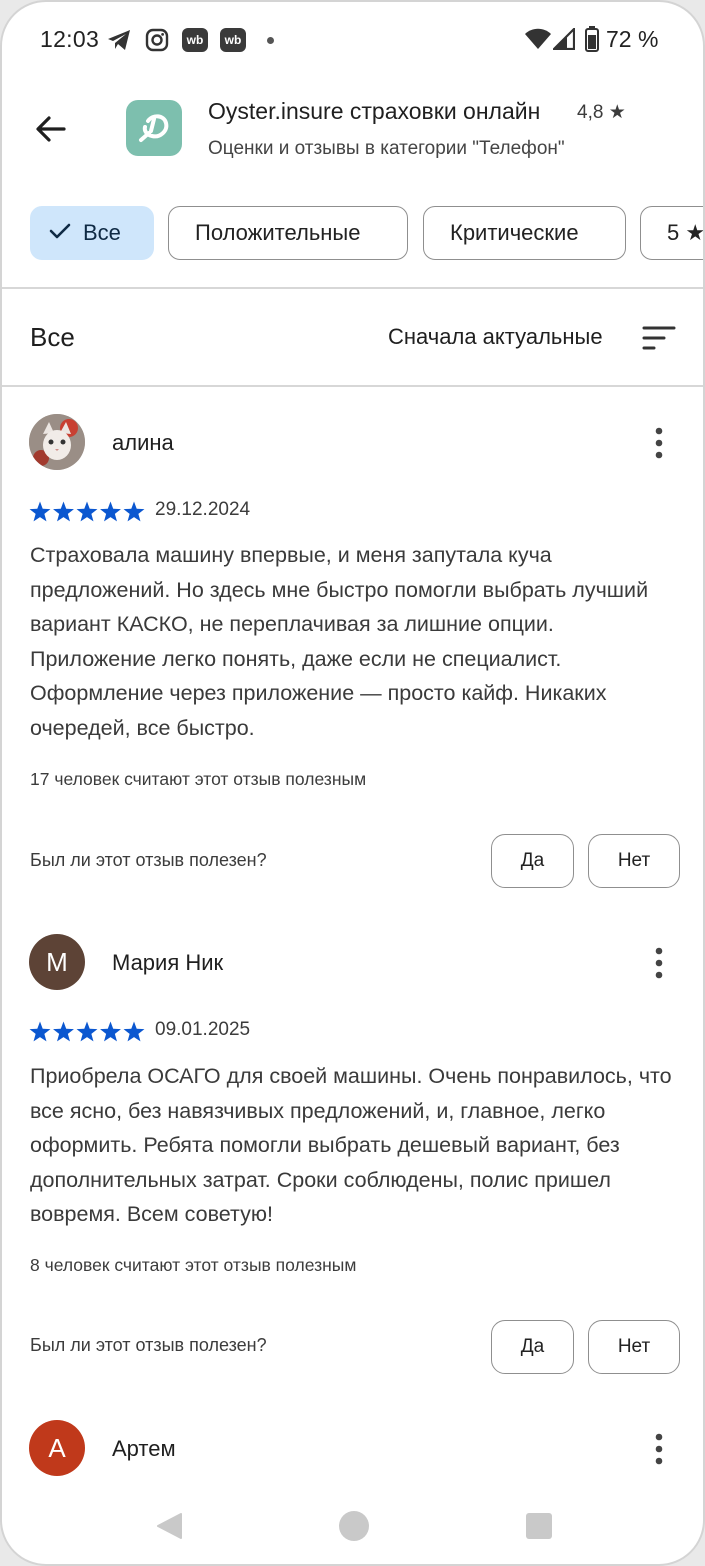 This screenshot has width=705, height=1566. I want to click on reviews-category-subtitle: Оценки и отзывы в категории "Телефон", so click(386, 148).